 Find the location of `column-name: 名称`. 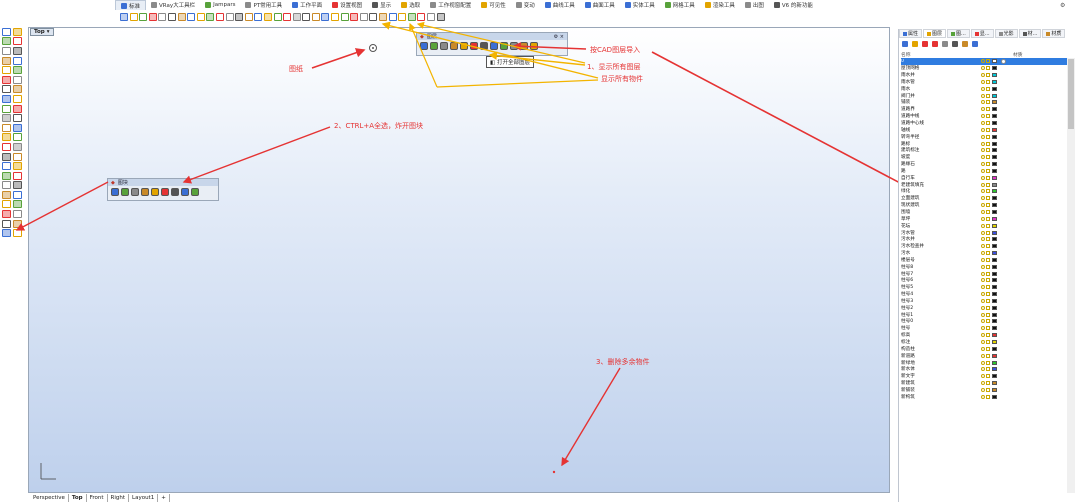

column-name: 名称 is located at coordinates (941, 54).